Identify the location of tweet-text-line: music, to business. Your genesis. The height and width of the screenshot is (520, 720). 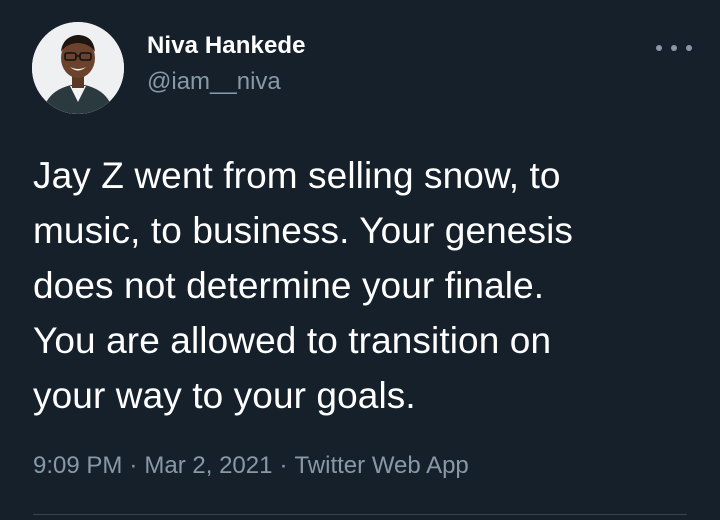
(303, 230).